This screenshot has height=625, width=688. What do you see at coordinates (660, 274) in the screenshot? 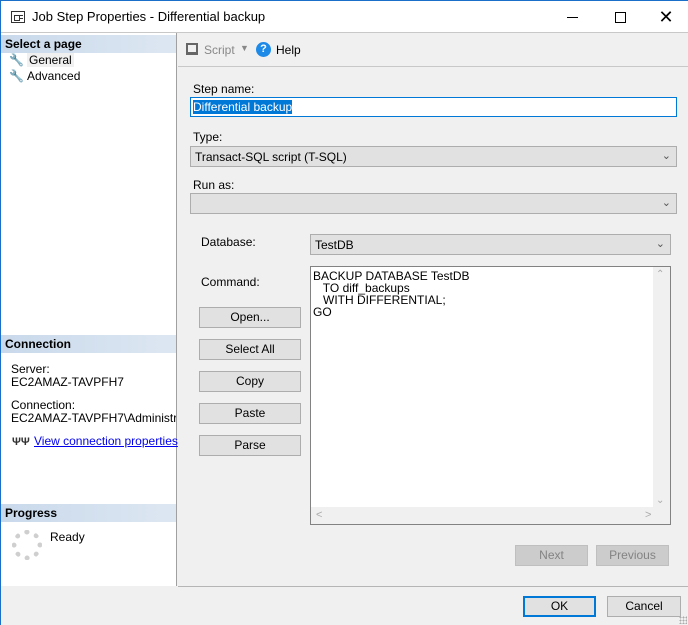
I see `scroll-up-icon: ⌃` at bounding box center [660, 274].